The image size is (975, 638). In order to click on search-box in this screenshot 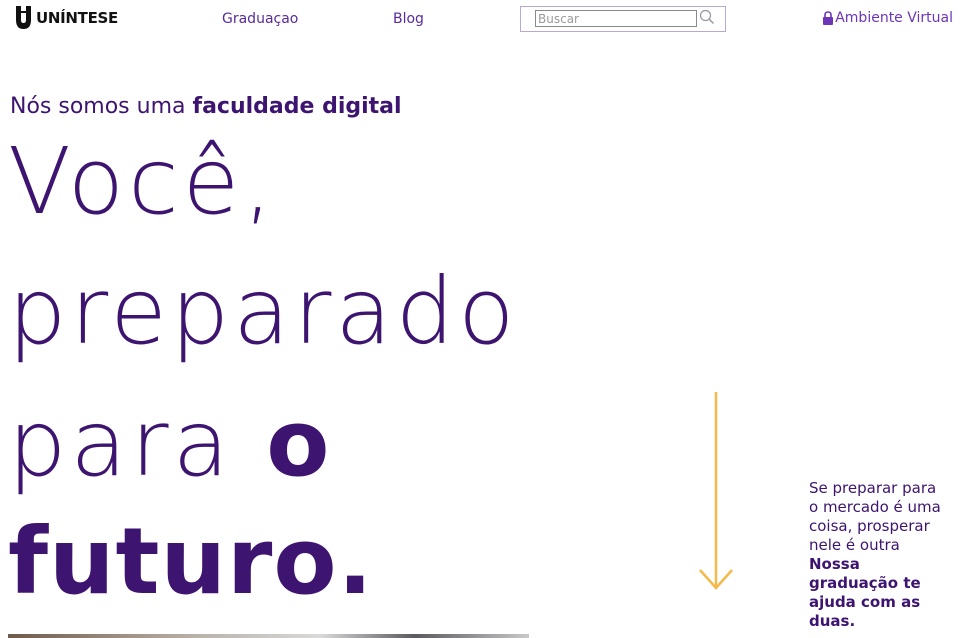, I will do `click(623, 19)`.